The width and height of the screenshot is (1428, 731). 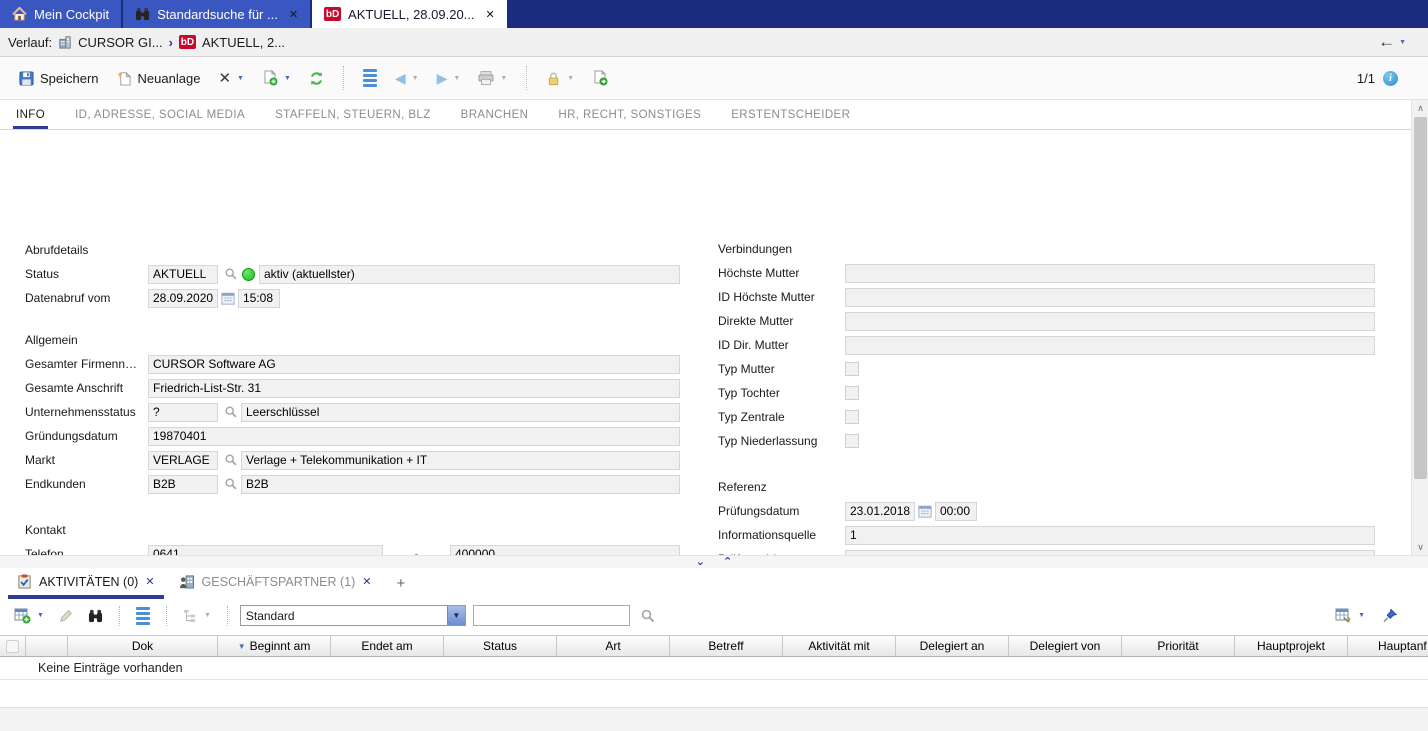 What do you see at coordinates (197, 615) in the screenshot?
I see `hierarchy-view-button: ▼` at bounding box center [197, 615].